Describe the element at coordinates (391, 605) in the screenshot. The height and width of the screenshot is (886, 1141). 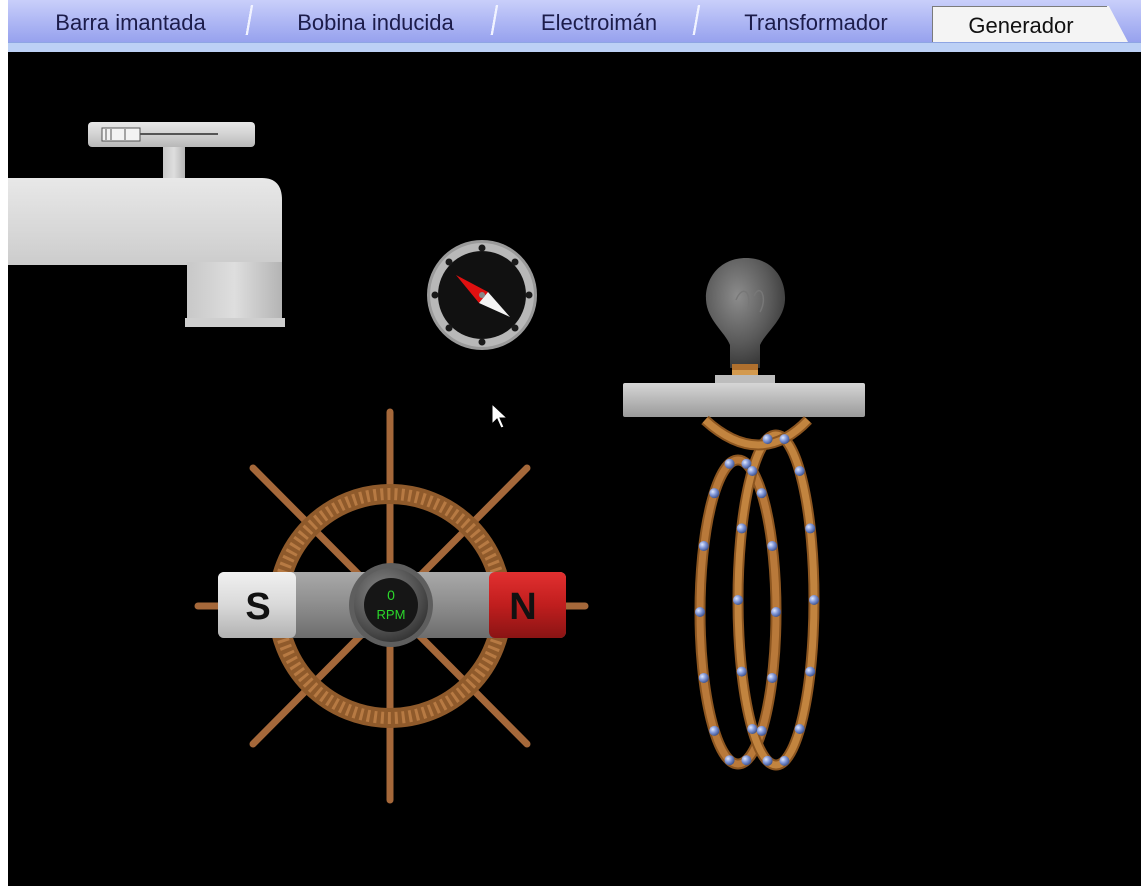
I see `tachometer-gauge: 0 RPM` at that location.